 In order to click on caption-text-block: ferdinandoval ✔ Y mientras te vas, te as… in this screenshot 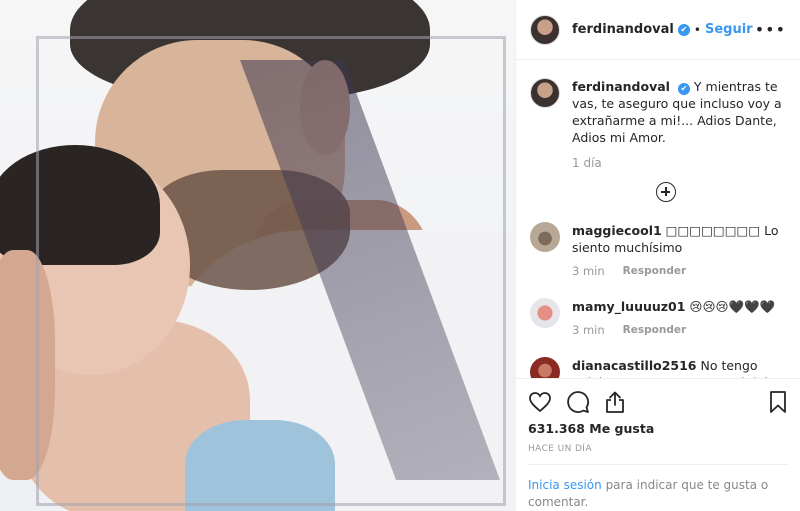, I will do `click(679, 112)`.